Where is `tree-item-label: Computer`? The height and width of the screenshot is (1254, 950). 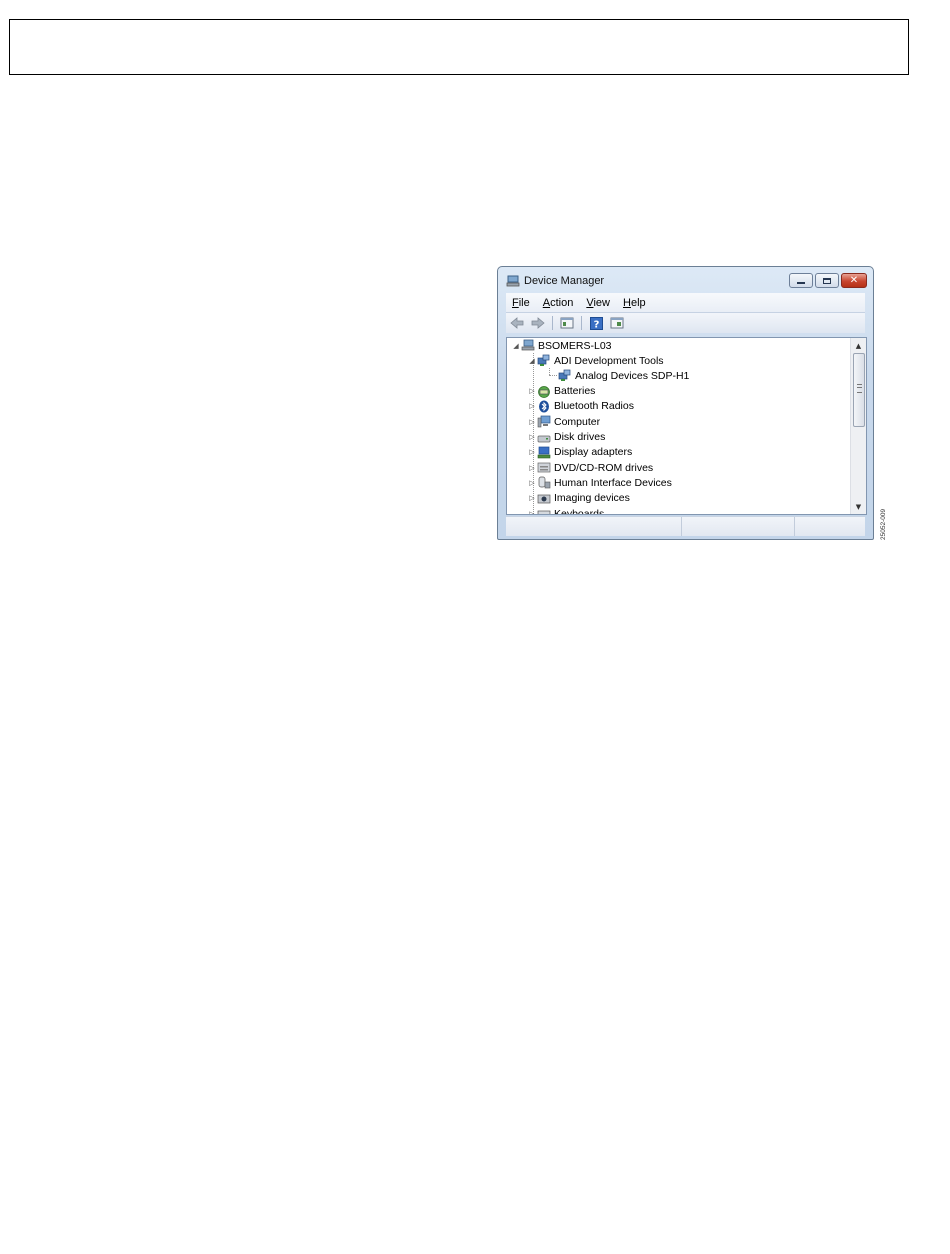
tree-item-label: Computer is located at coordinates (577, 421).